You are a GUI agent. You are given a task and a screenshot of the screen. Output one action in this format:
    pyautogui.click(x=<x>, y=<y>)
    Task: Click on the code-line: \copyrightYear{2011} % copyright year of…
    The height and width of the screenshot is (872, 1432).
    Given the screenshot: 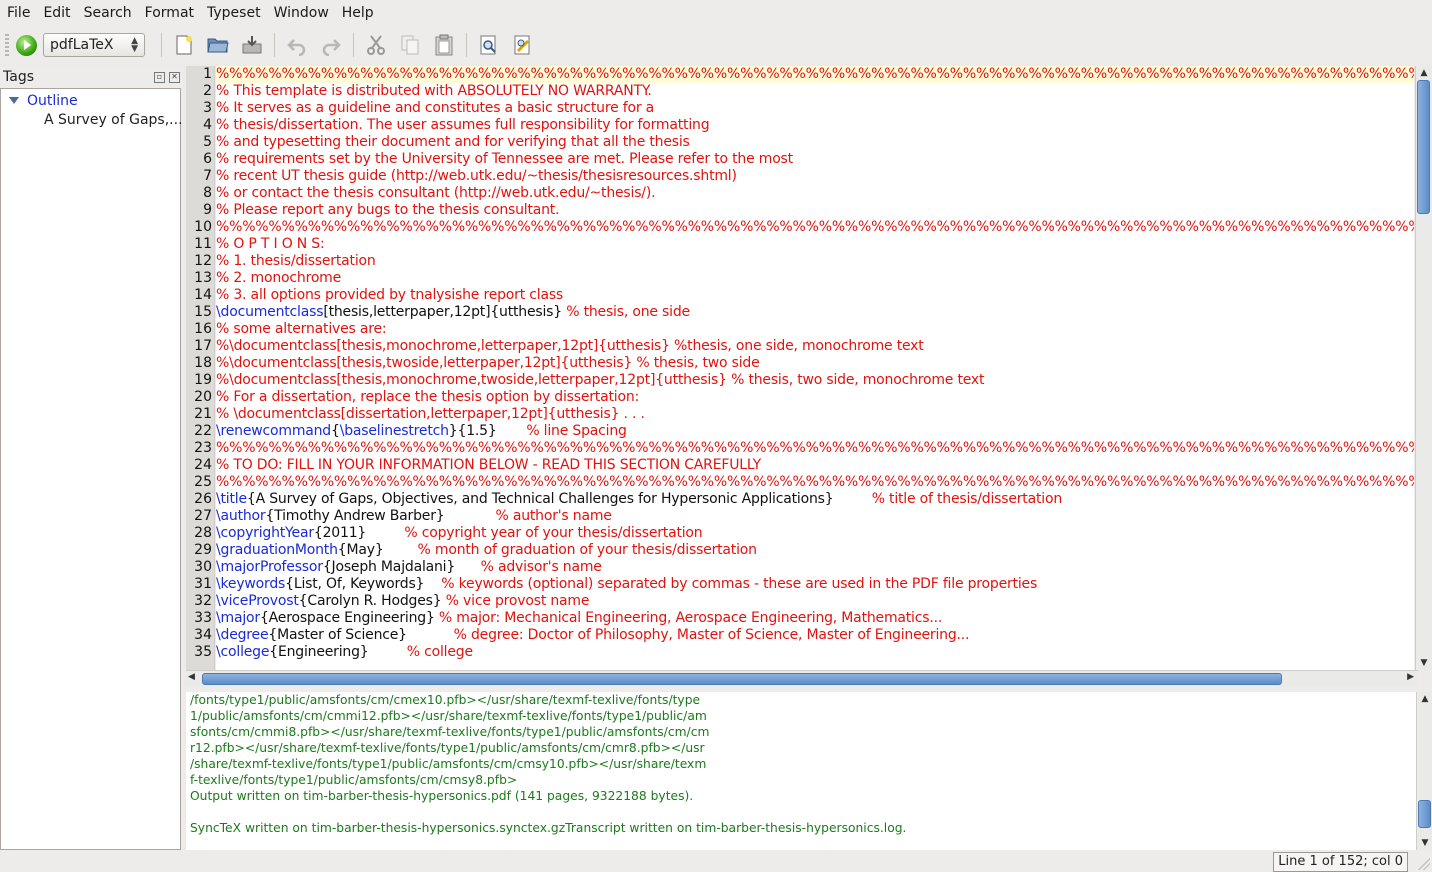 What is the action you would take?
    pyautogui.click(x=815, y=533)
    